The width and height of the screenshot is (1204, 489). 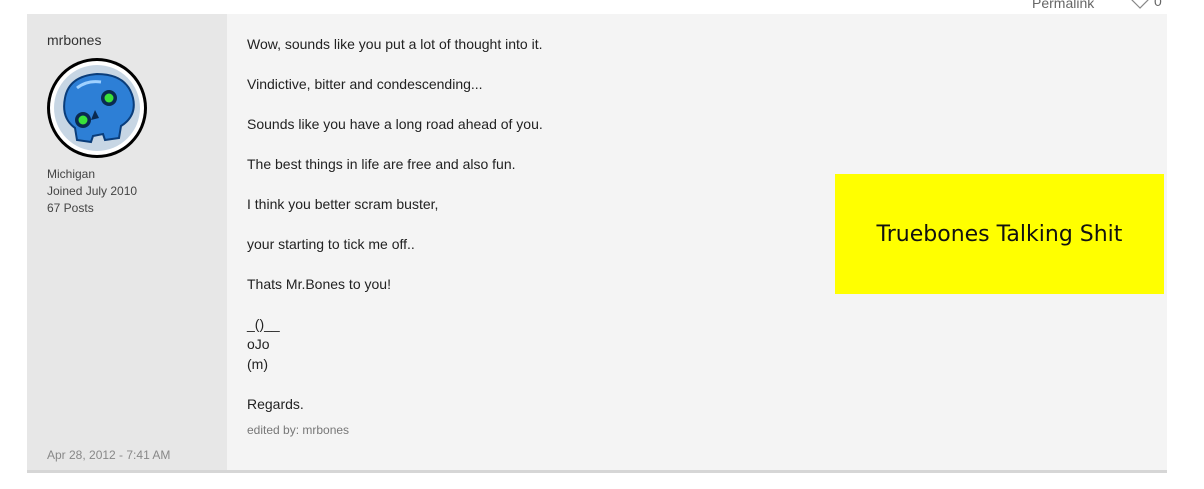 I want to click on post-line: Thats Mr.Bones to you!, so click(x=319, y=284).